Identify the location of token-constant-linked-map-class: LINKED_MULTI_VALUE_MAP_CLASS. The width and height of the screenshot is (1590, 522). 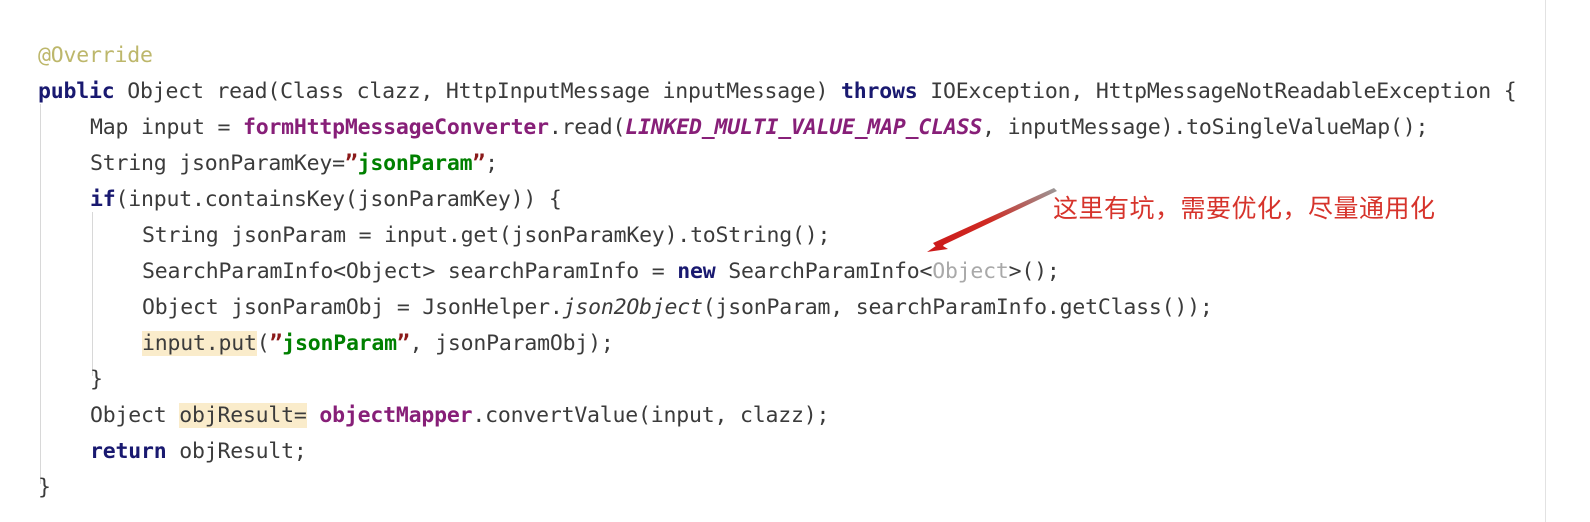
(804, 127).